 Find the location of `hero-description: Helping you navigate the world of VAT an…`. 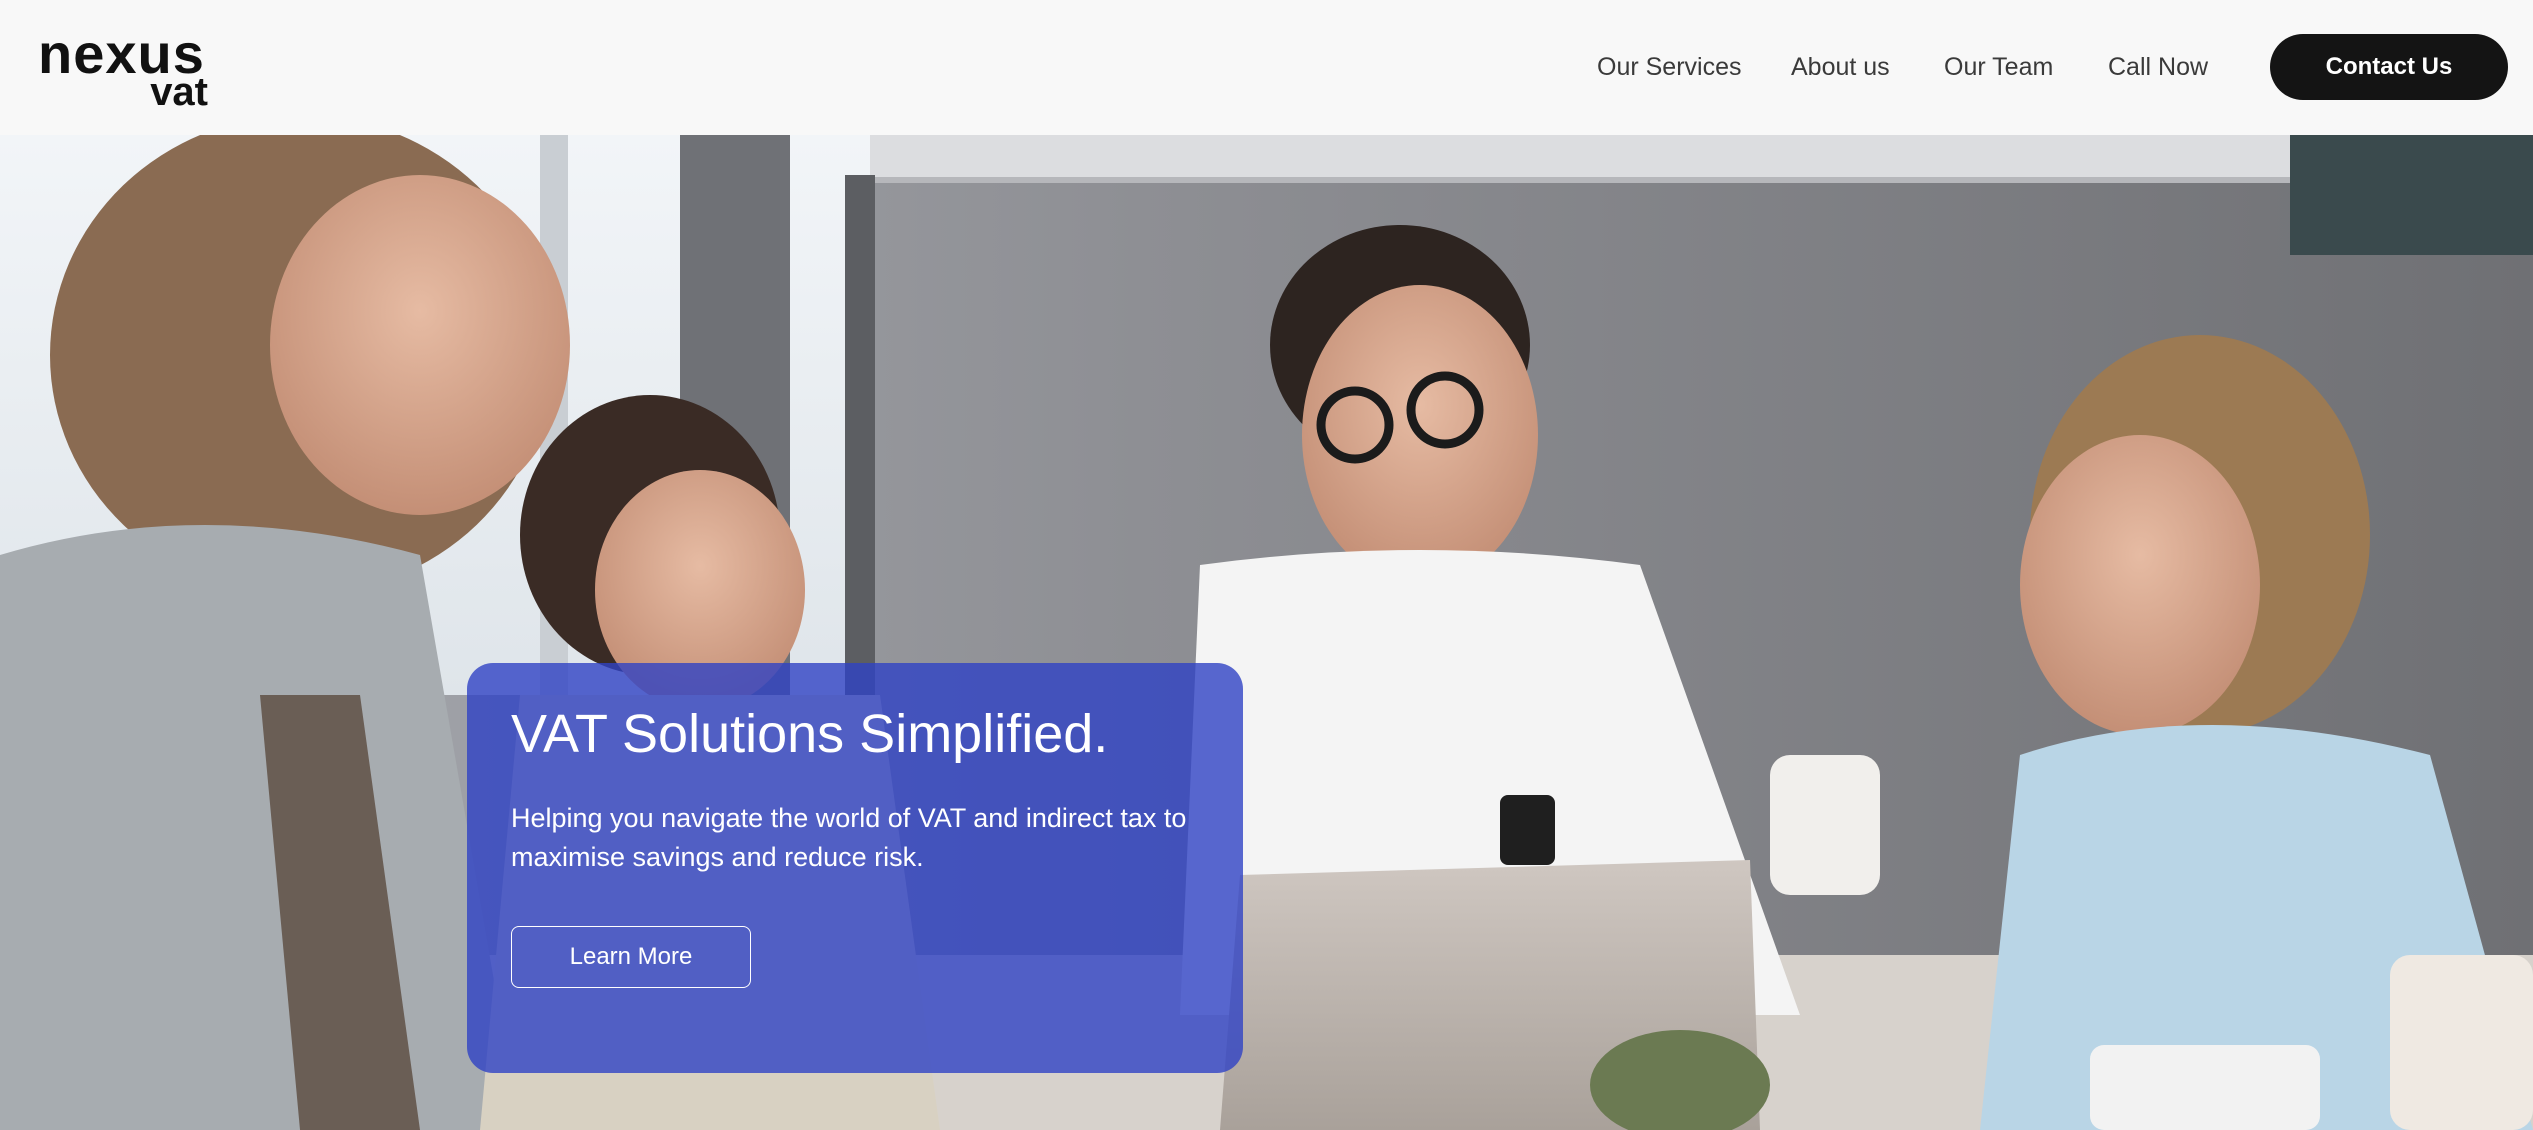

hero-description: Helping you navigate the world of VAT an… is located at coordinates (849, 837).